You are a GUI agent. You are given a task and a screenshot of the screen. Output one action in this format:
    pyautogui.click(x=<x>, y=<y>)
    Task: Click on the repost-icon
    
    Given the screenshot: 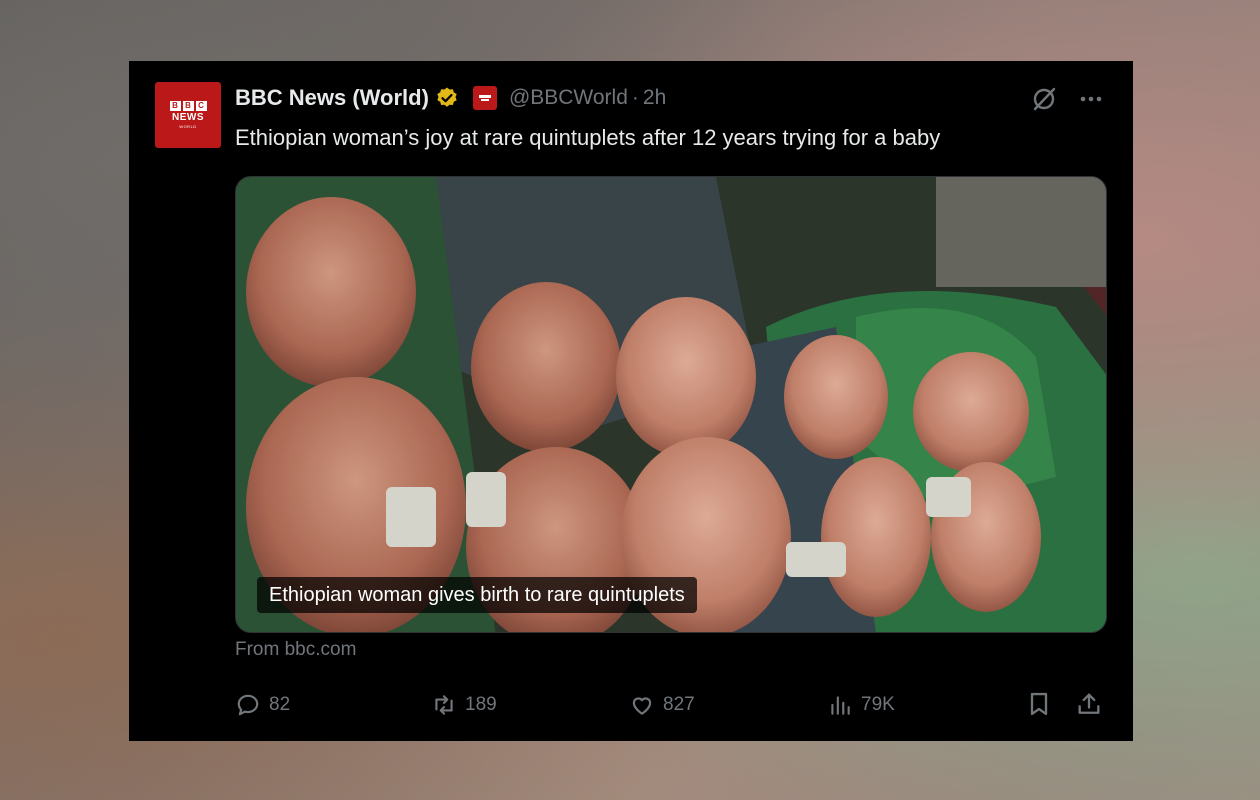 What is the action you would take?
    pyautogui.click(x=444, y=705)
    